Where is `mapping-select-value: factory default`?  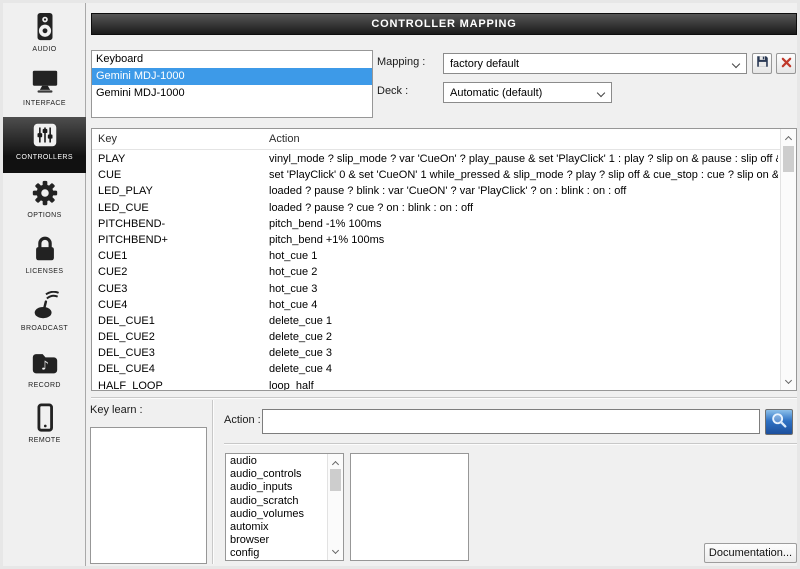 mapping-select-value: factory default is located at coordinates (485, 63).